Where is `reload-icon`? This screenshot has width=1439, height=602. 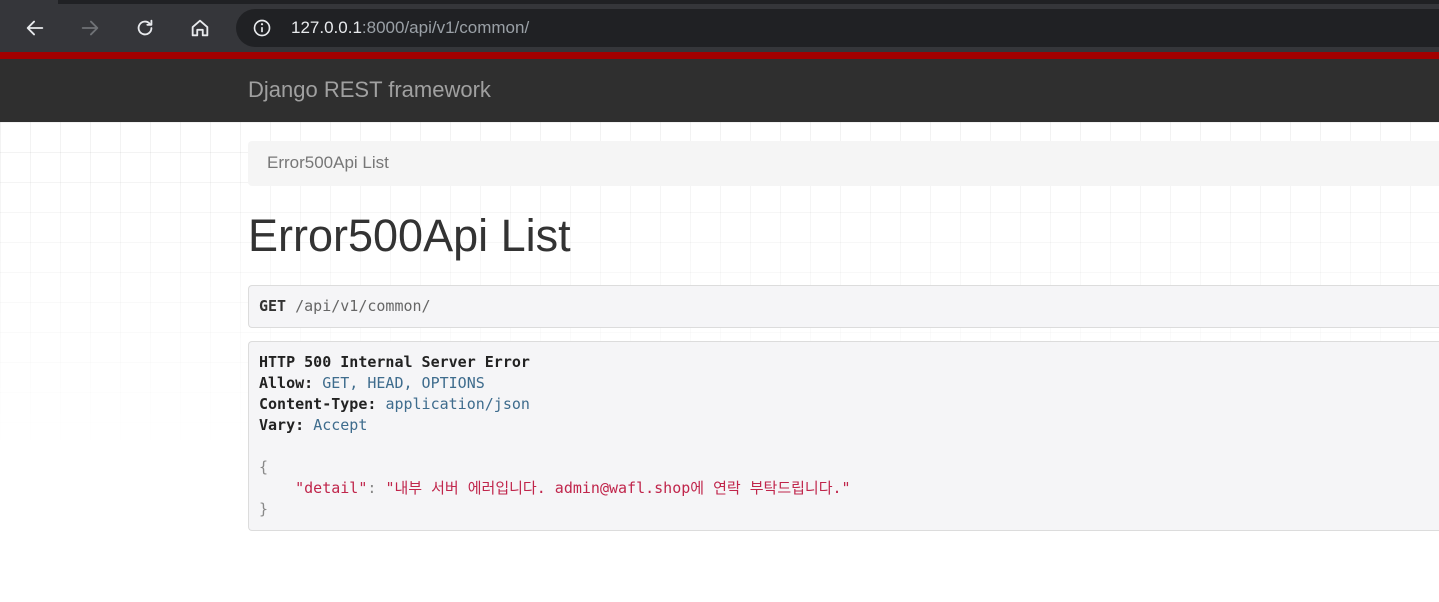 reload-icon is located at coordinates (145, 27).